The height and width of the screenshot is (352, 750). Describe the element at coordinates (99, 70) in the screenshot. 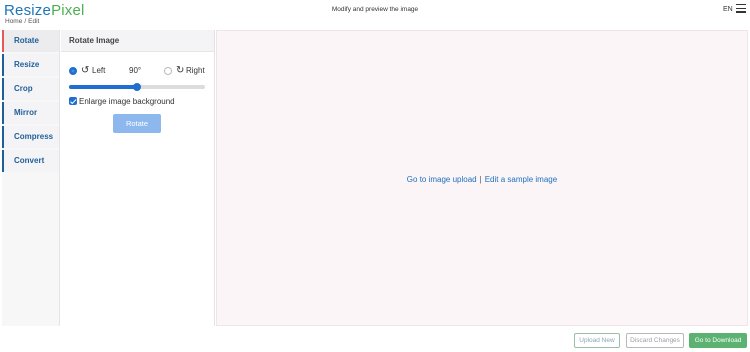

I see `rotate-left-label: Left` at that location.